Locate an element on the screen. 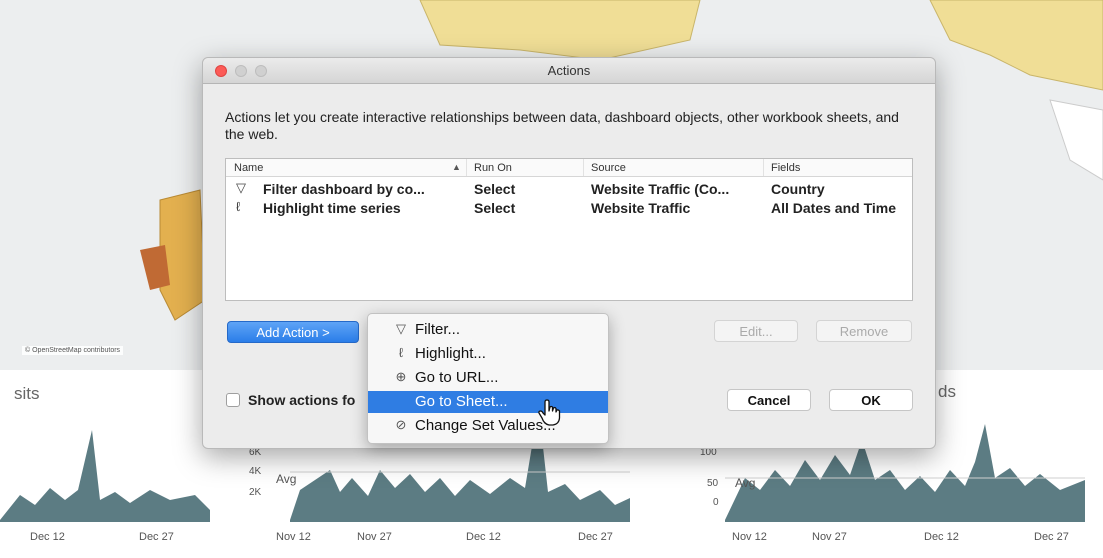  col-header-name: Name is located at coordinates (248, 168).